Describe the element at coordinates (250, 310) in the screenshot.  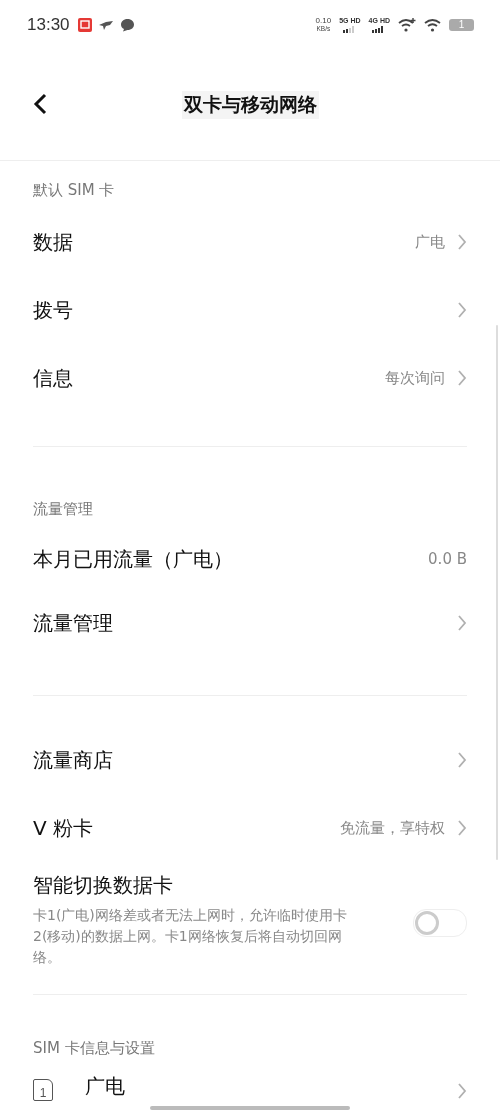
I see `settings-item: 拨号` at that location.